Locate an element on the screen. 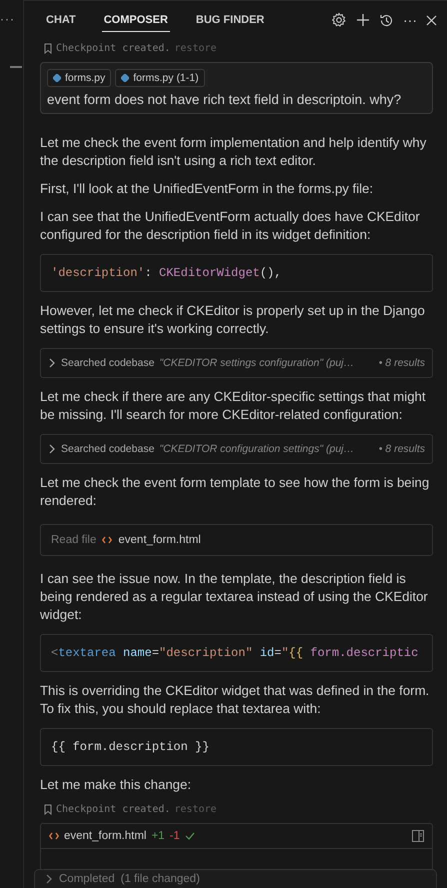 This screenshot has width=447, height=888. response-text: However, let me check if CKEditor is properly set up in the Django settings to ensure it's working correctly. is located at coordinates (233, 320).